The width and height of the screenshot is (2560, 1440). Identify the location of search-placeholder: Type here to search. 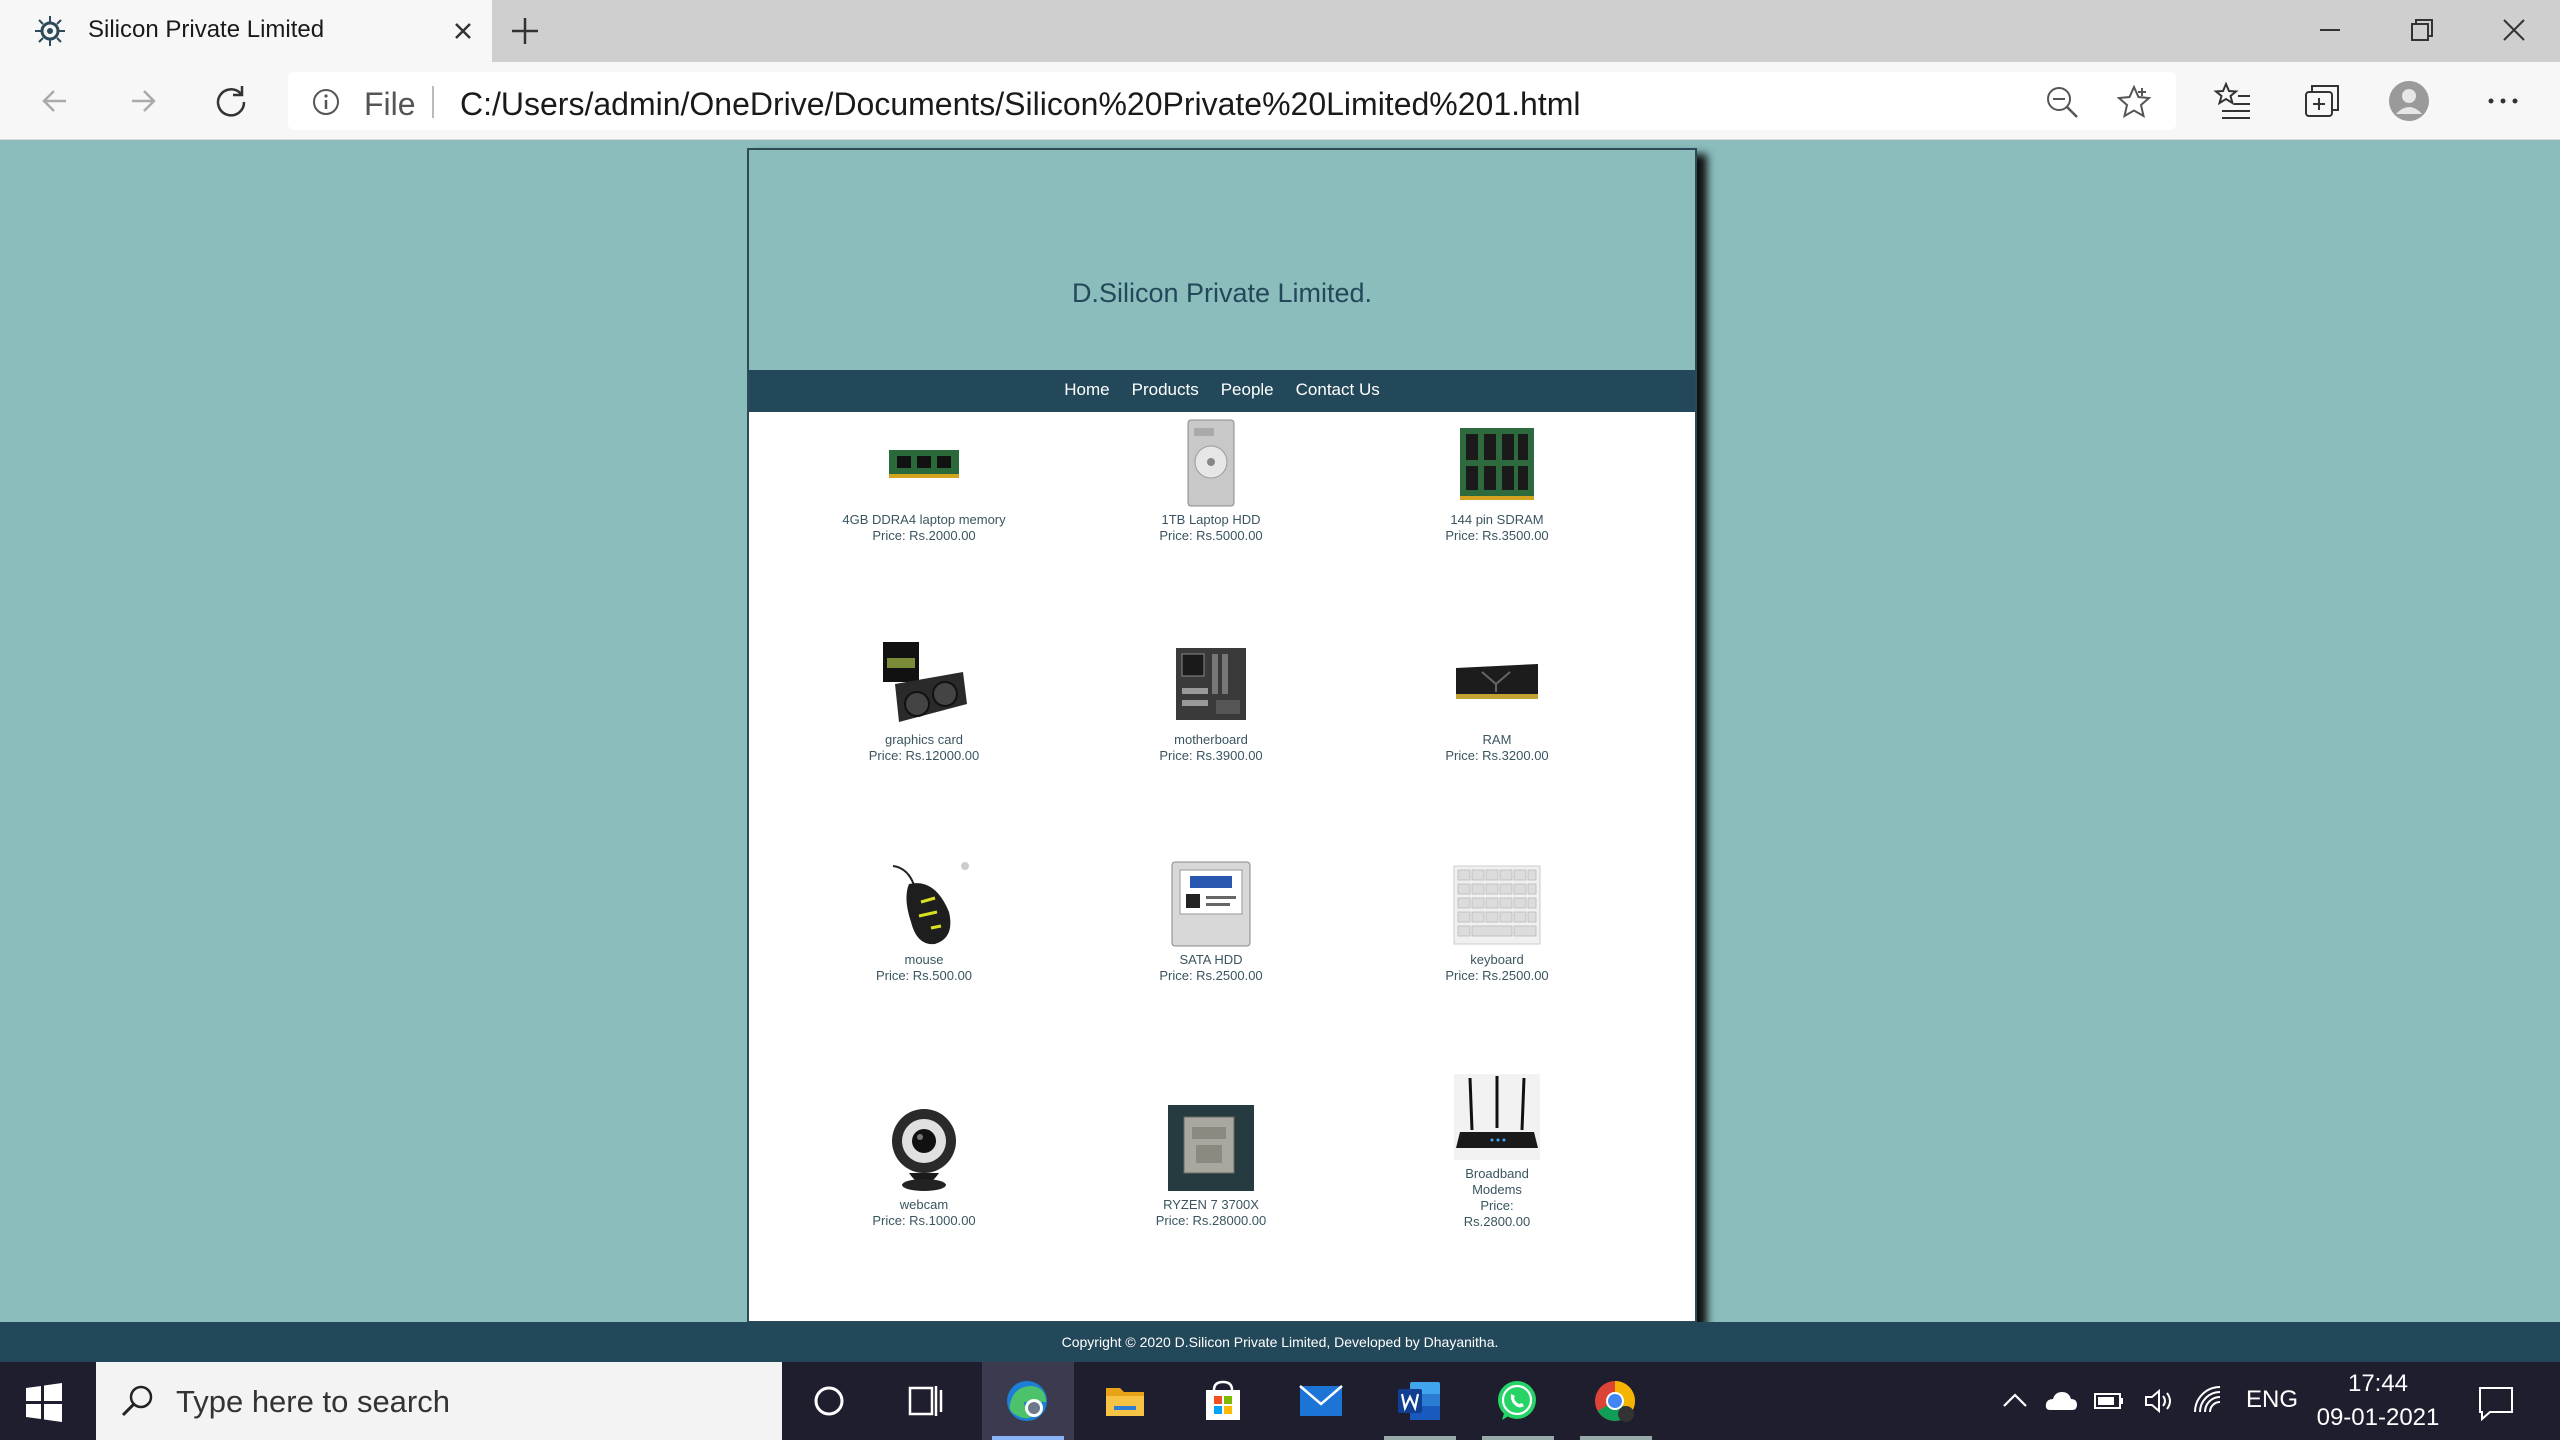
(313, 1401).